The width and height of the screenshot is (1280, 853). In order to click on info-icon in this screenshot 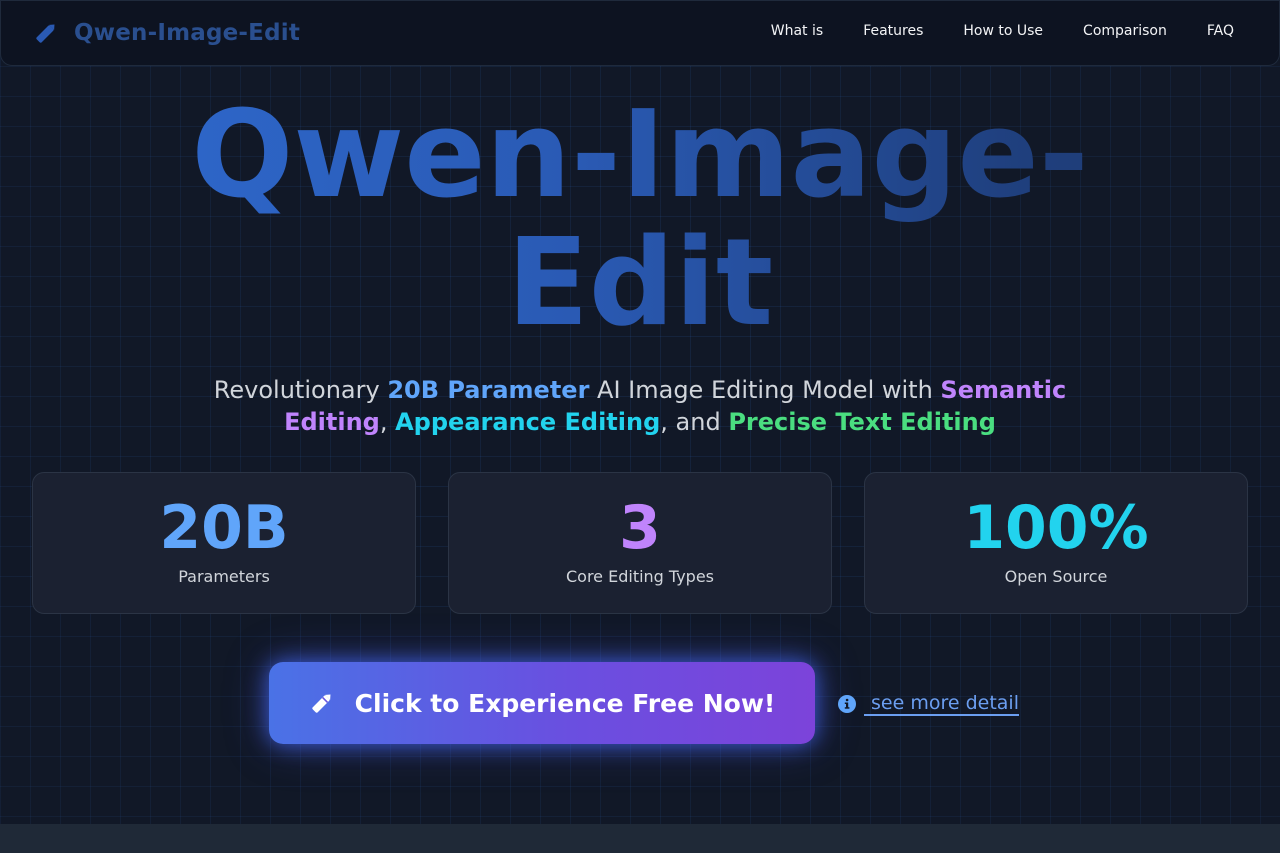, I will do `click(847, 704)`.